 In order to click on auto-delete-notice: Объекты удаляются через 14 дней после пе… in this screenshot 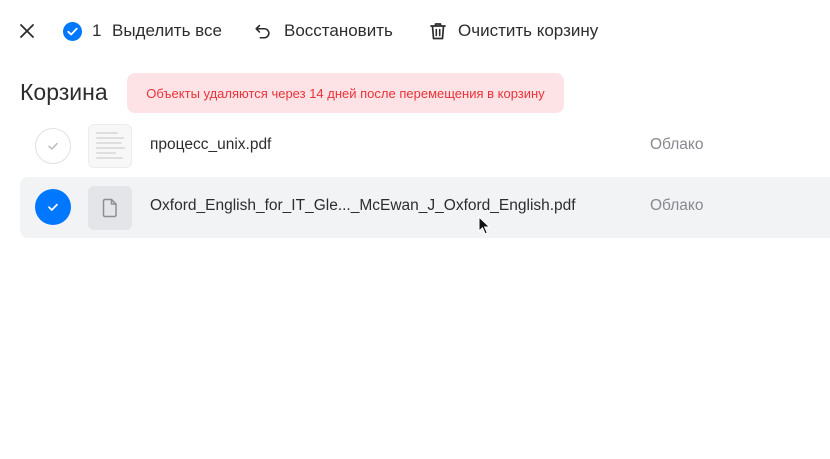, I will do `click(345, 93)`.